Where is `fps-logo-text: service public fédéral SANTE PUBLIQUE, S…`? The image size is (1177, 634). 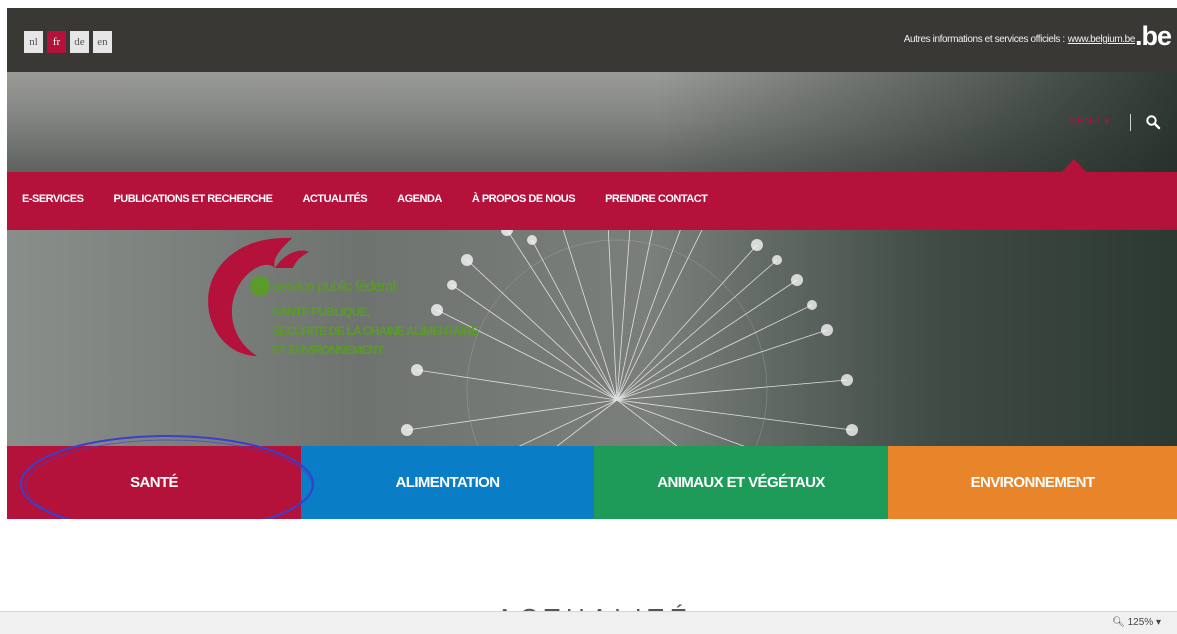
fps-logo-text: service public fédéral SANTE PUBLIQUE, S… is located at coordinates (375, 319).